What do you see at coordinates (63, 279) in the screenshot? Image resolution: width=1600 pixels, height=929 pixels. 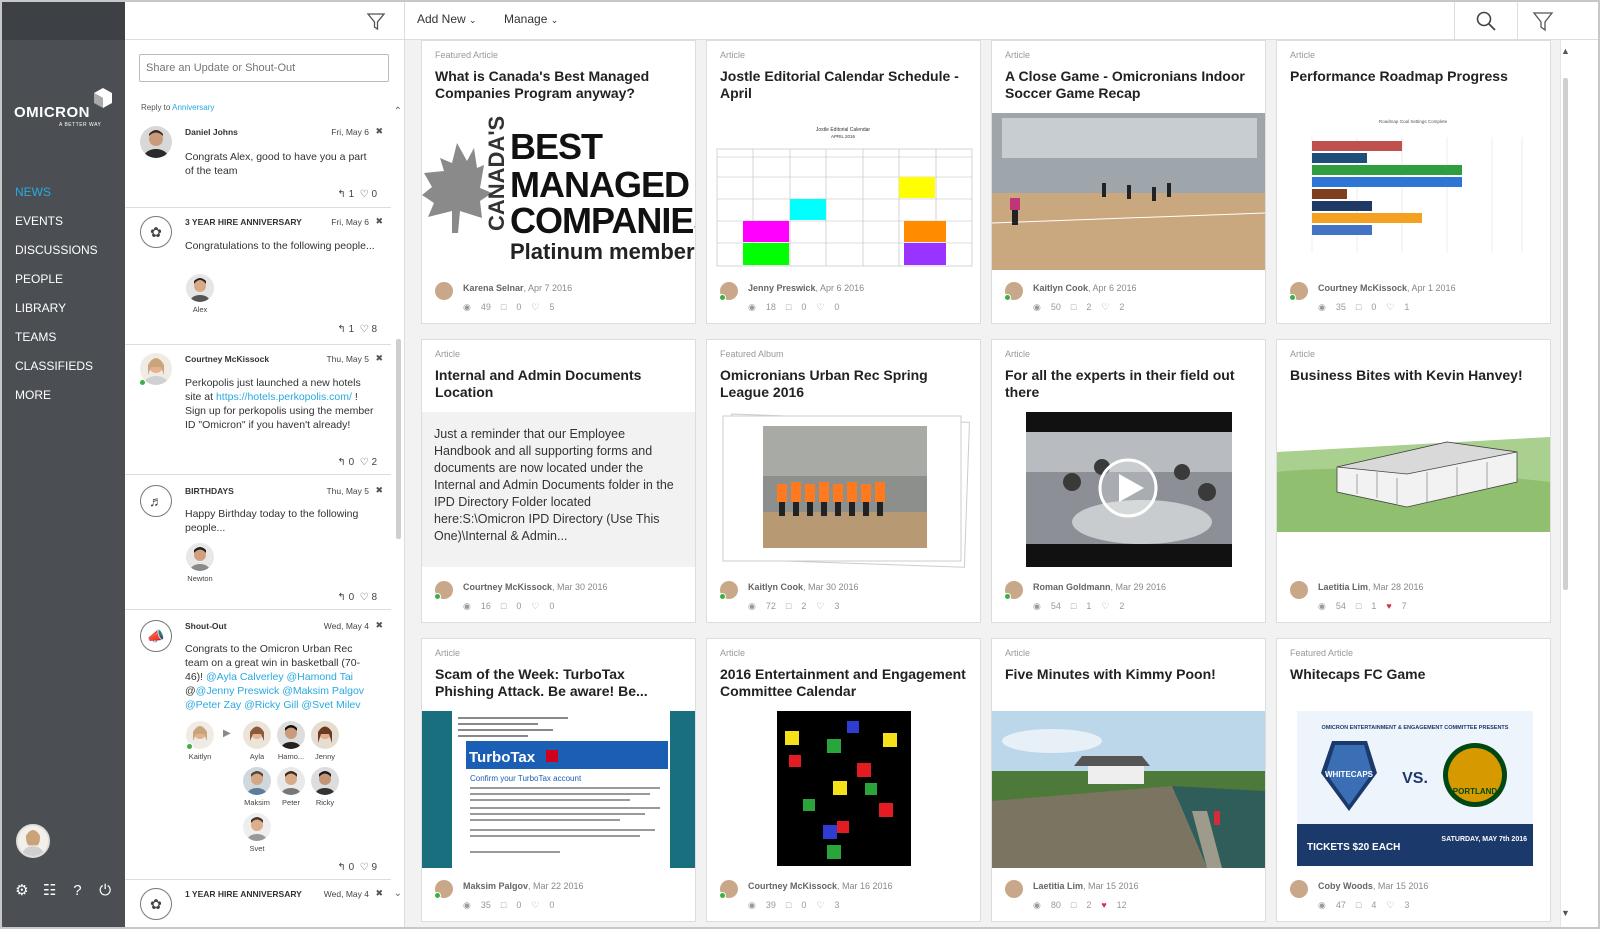 I see `nav-item-people: PEOPLE` at bounding box center [63, 279].